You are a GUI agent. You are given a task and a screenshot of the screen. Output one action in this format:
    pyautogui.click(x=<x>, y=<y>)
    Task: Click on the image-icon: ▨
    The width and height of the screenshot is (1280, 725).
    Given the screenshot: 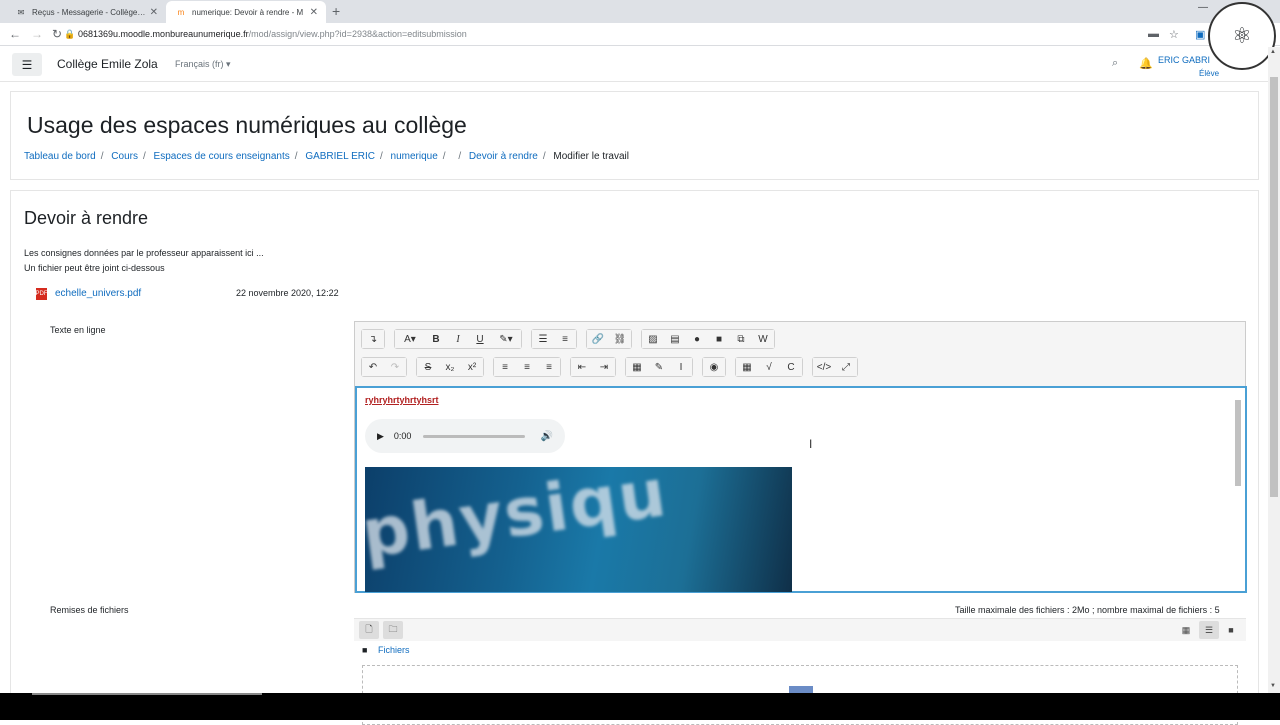 What is the action you would take?
    pyautogui.click(x=653, y=339)
    